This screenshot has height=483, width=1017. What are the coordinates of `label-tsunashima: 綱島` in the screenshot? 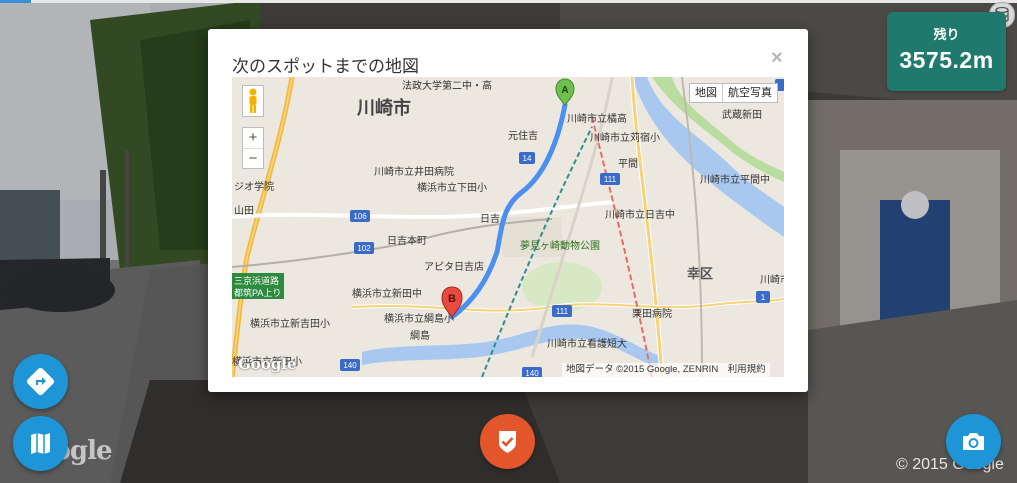 It's located at (420, 335).